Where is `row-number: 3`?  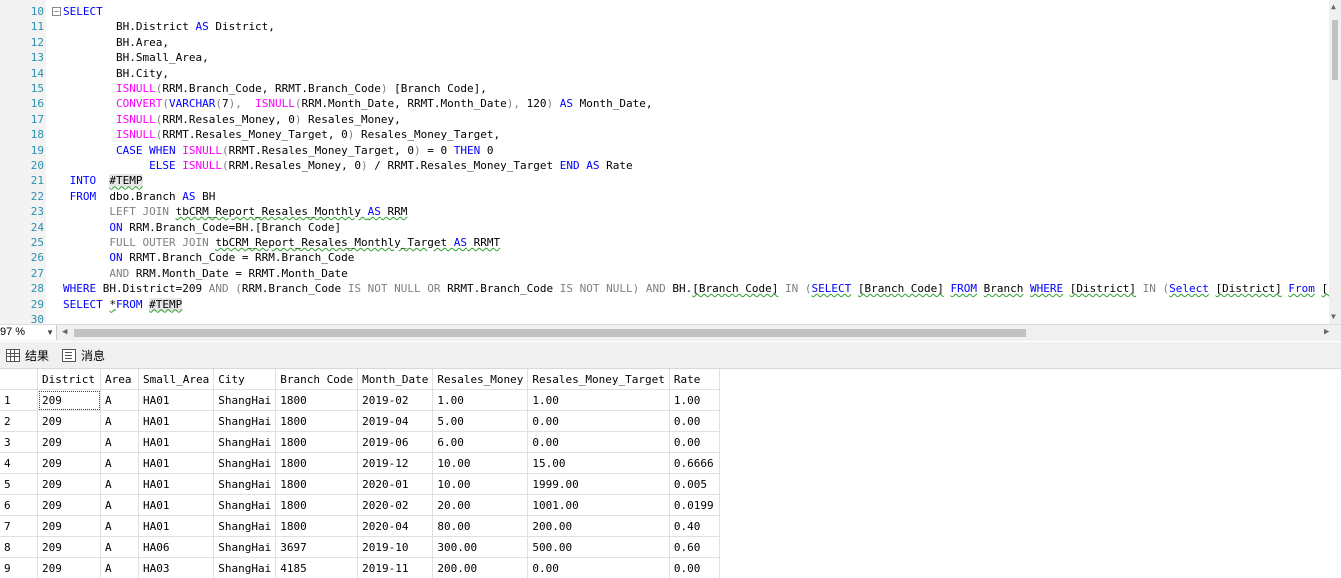 row-number: 3 is located at coordinates (19, 442).